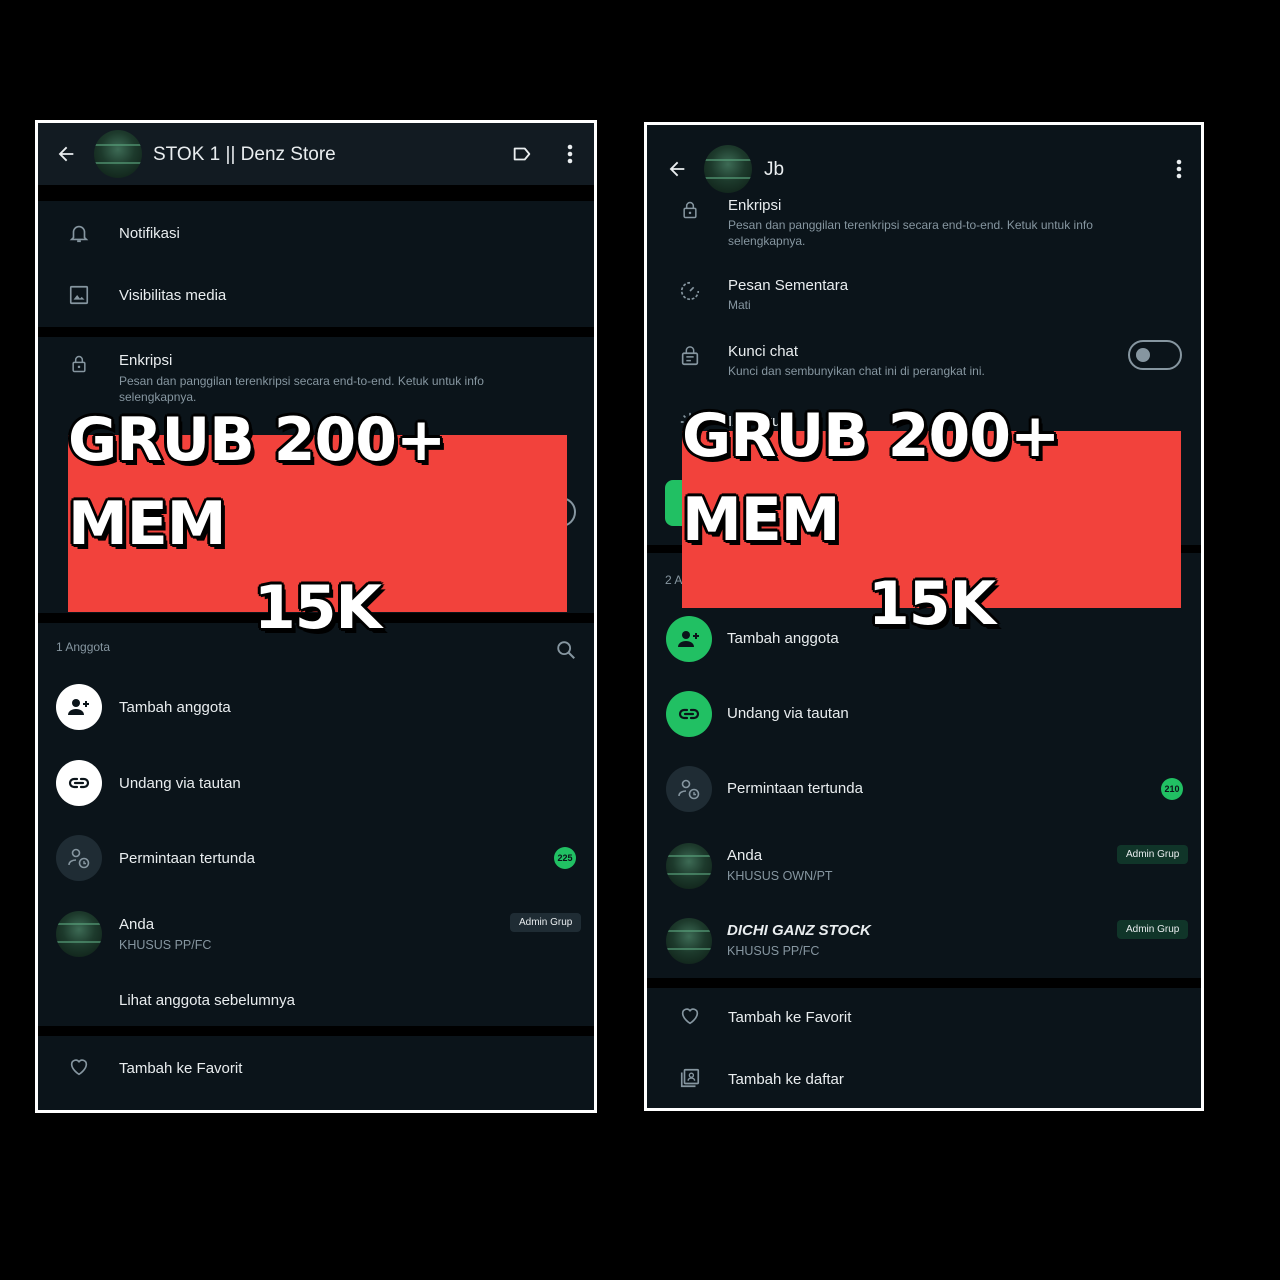 This screenshot has height=1280, width=1280. What do you see at coordinates (788, 285) in the screenshot?
I see `pesan-sementara-label: Pesan Sementara` at bounding box center [788, 285].